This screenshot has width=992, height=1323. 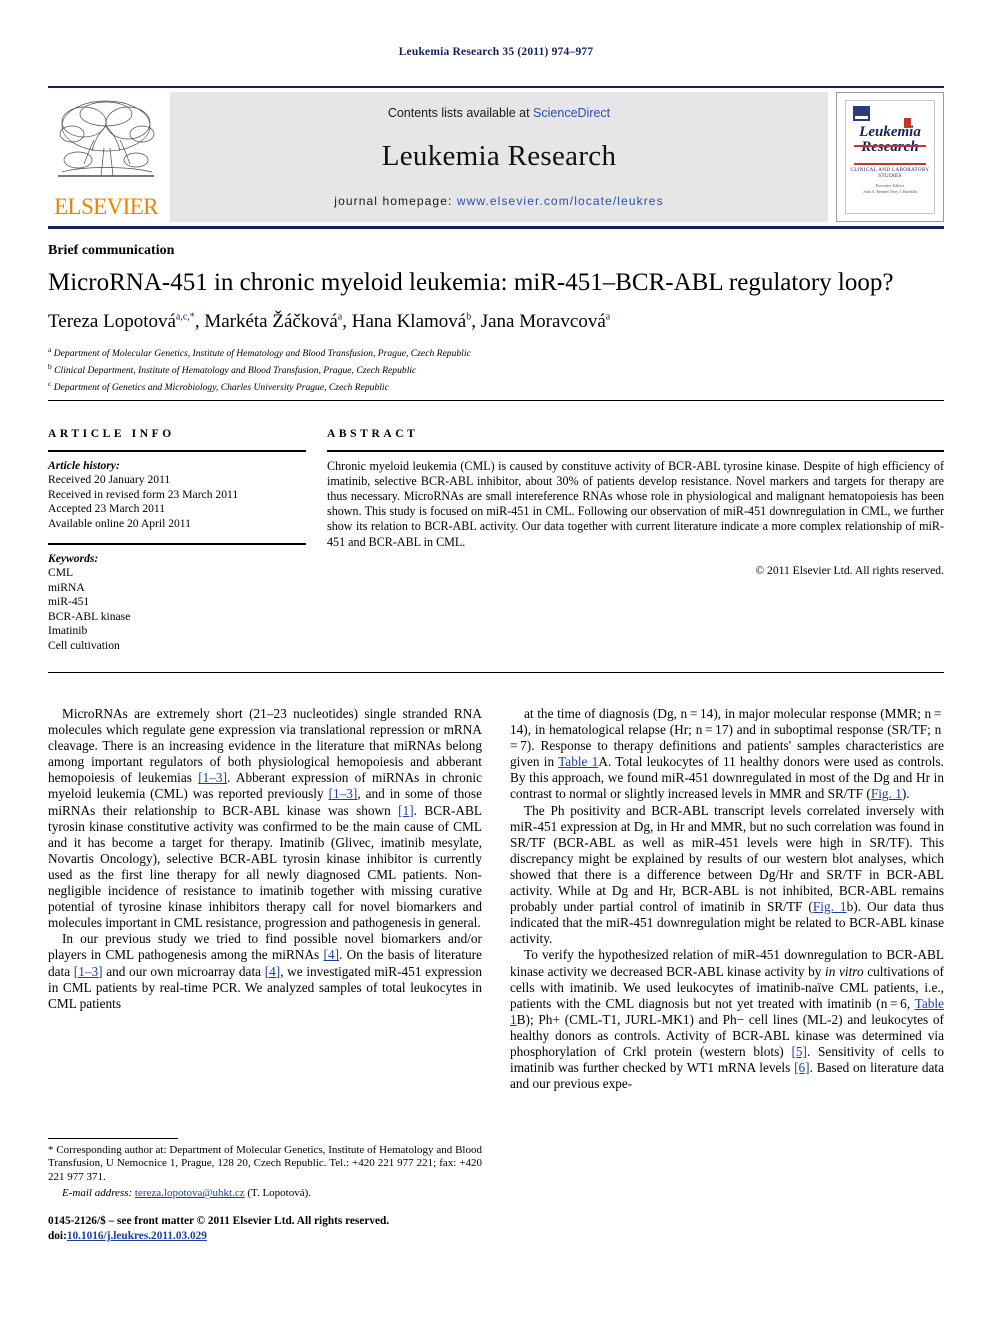 What do you see at coordinates (890, 191) in the screenshot?
I see `cover-meta-line2: John A. Bennett Terry J. Hamblin` at bounding box center [890, 191].